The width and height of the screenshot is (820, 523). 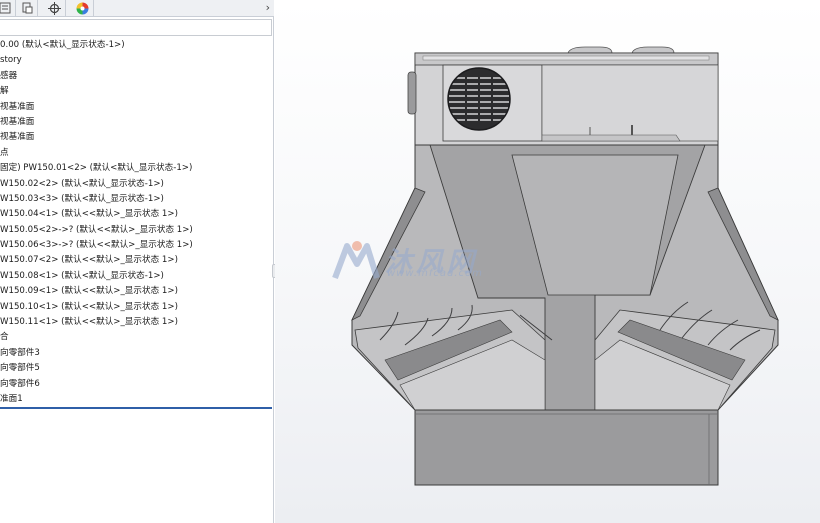 I want to click on watermark-url: www.mfcad.com, so click(x=435, y=273).